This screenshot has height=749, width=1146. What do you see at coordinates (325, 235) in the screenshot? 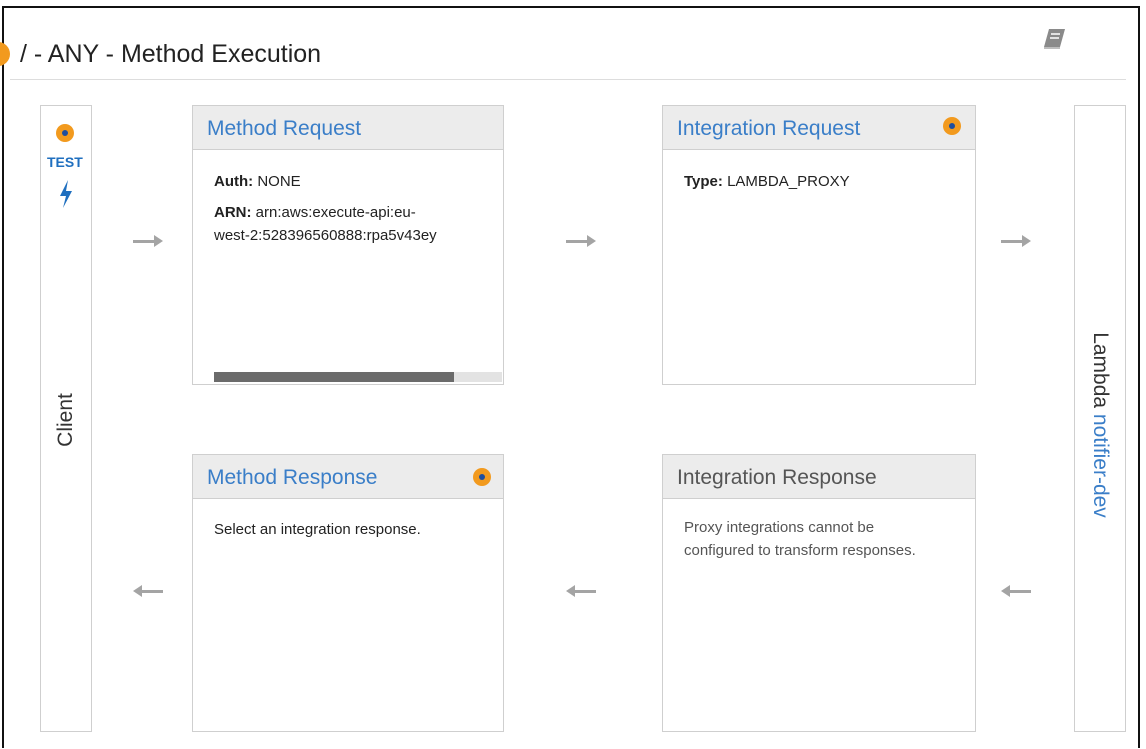
I see `arn-value-line2: west-2:528396560888:rpa5v43ey` at bounding box center [325, 235].